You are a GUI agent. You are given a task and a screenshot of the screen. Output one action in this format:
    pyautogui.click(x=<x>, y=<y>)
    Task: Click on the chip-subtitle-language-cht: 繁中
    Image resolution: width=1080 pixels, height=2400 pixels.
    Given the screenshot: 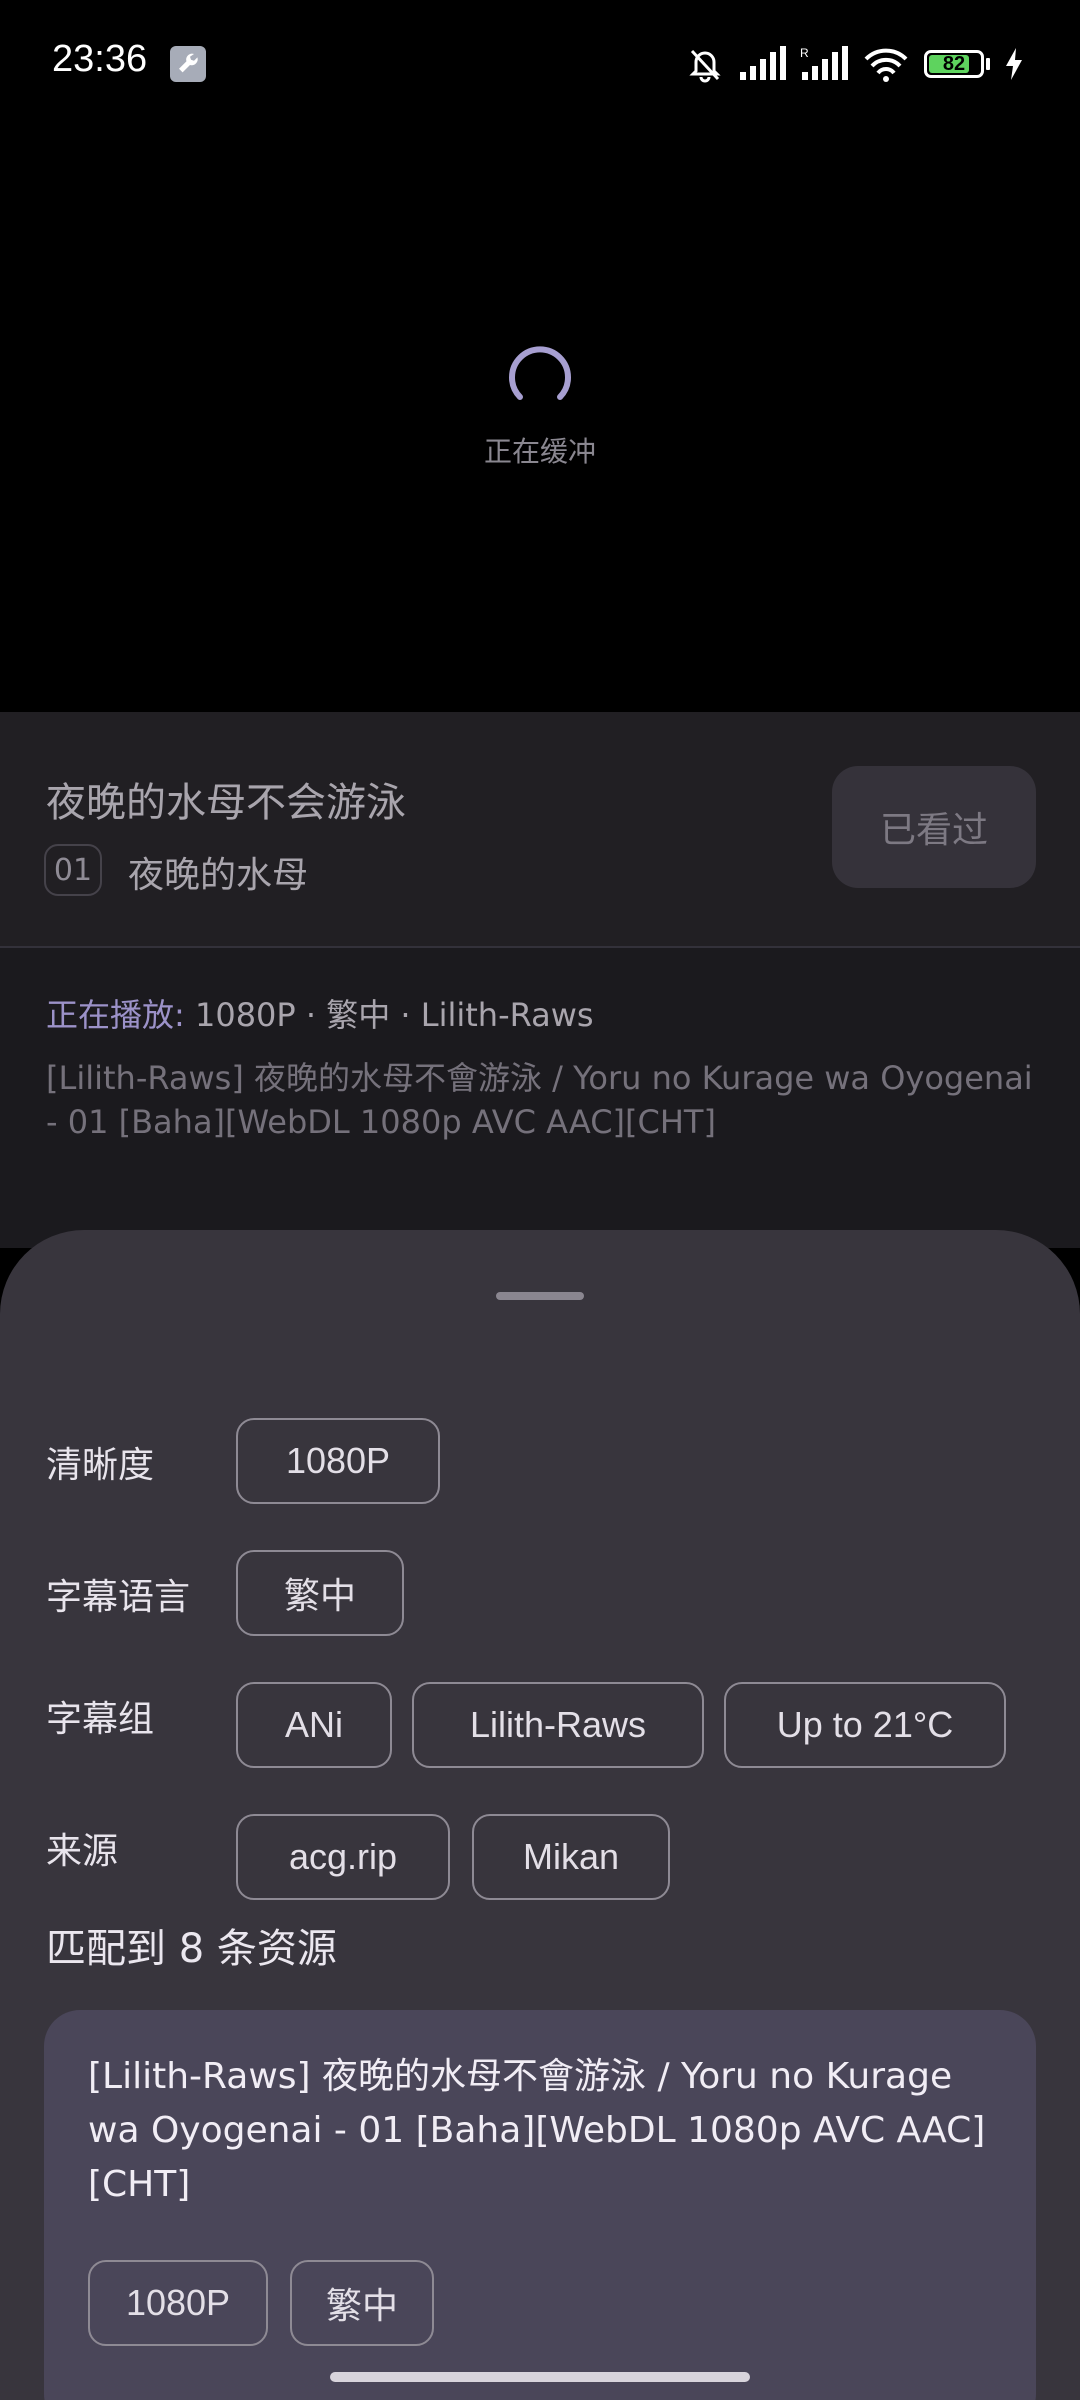 What is the action you would take?
    pyautogui.click(x=320, y=1593)
    